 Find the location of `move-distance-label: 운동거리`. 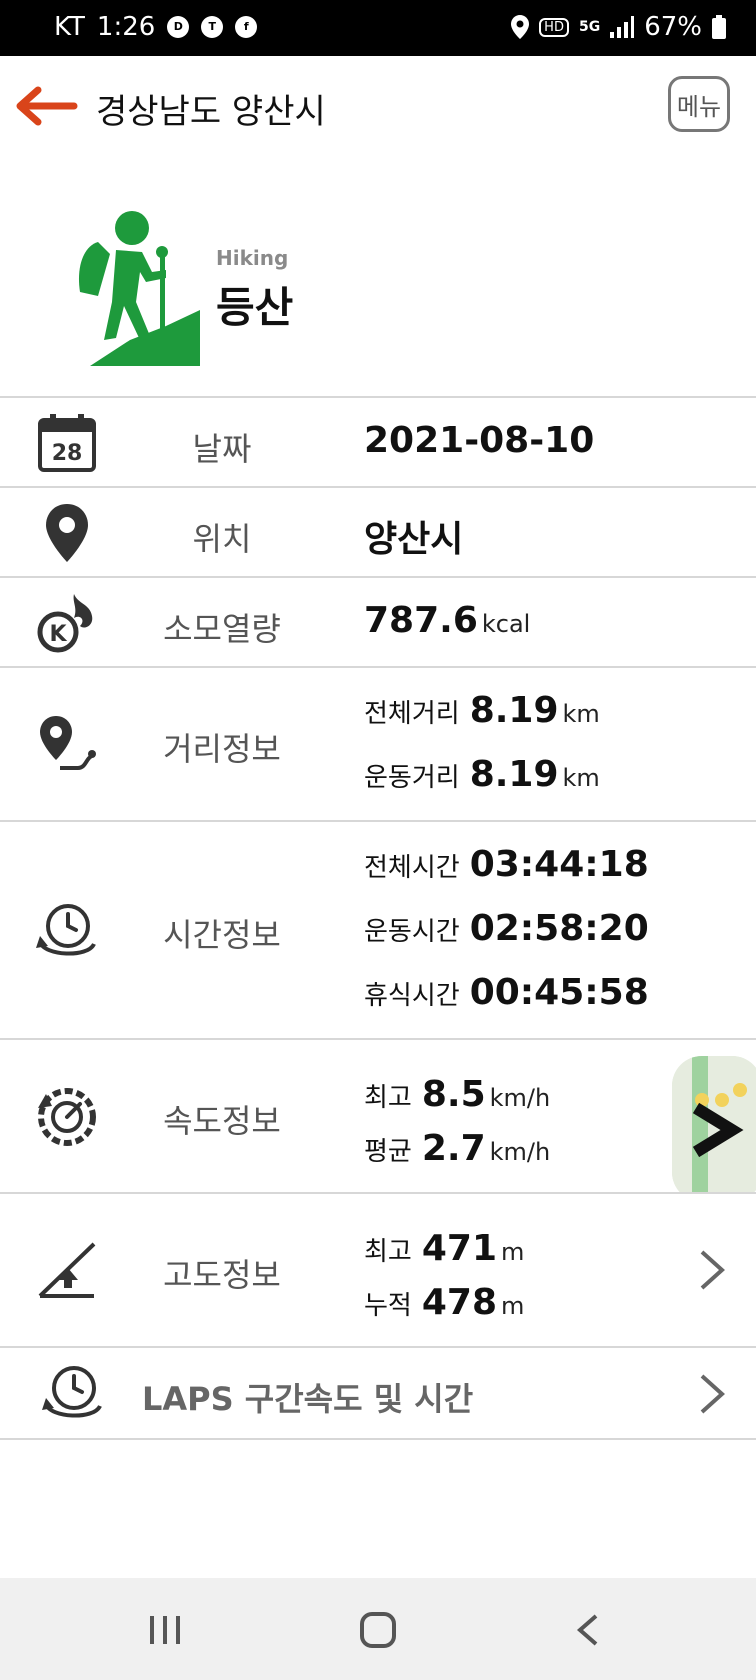

move-distance-label: 운동거리 is located at coordinates (412, 778).